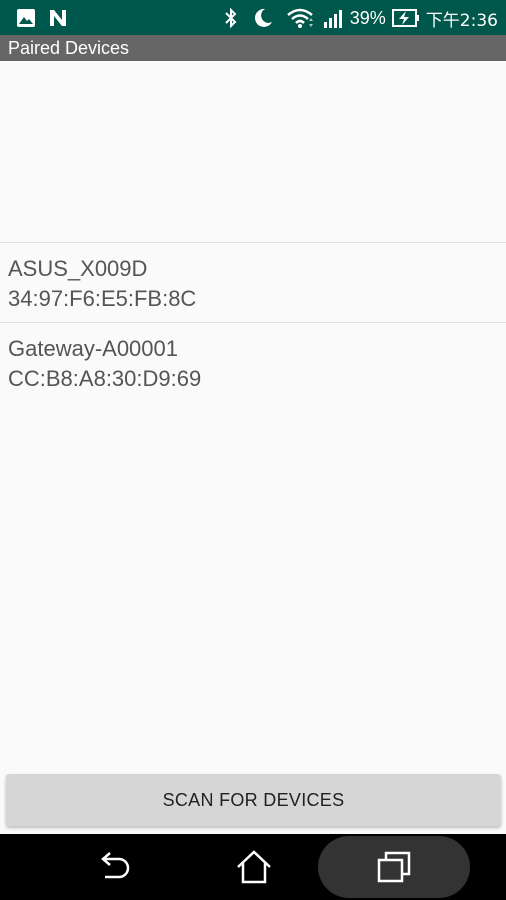 The height and width of the screenshot is (900, 506). I want to click on battery-percent: 39%, so click(367, 17).